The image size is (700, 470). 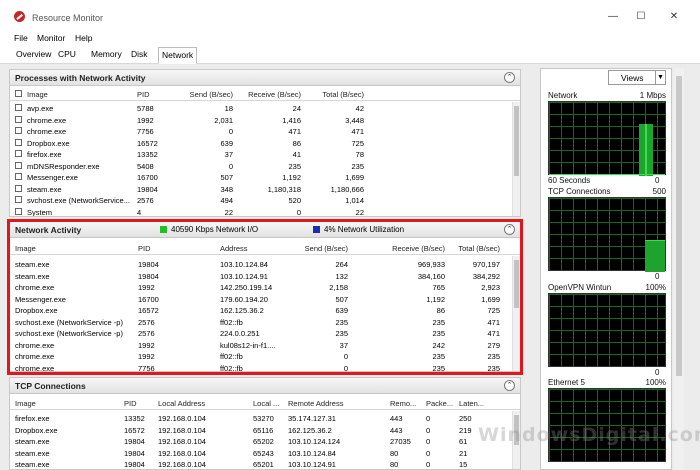 What do you see at coordinates (613, 17) in the screenshot?
I see `minimize-button: —` at bounding box center [613, 17].